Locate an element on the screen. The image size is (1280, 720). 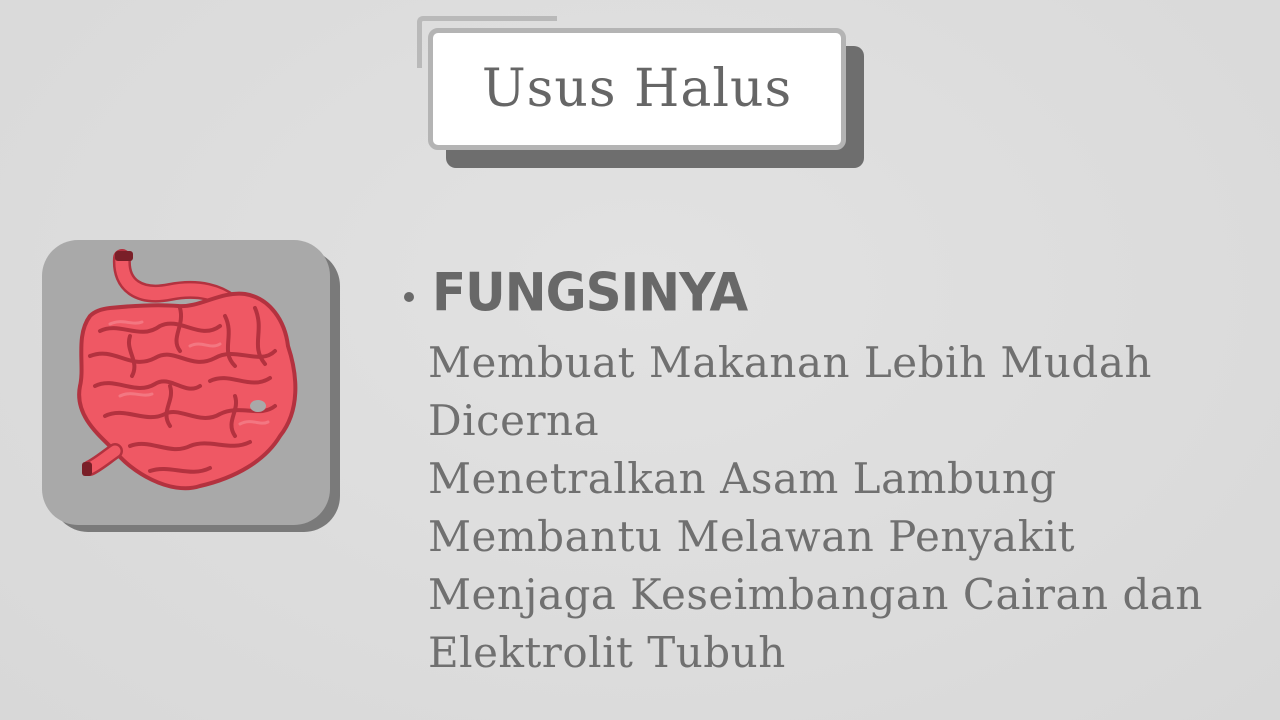
slide-title: Usus Halus is located at coordinates (637, 89).